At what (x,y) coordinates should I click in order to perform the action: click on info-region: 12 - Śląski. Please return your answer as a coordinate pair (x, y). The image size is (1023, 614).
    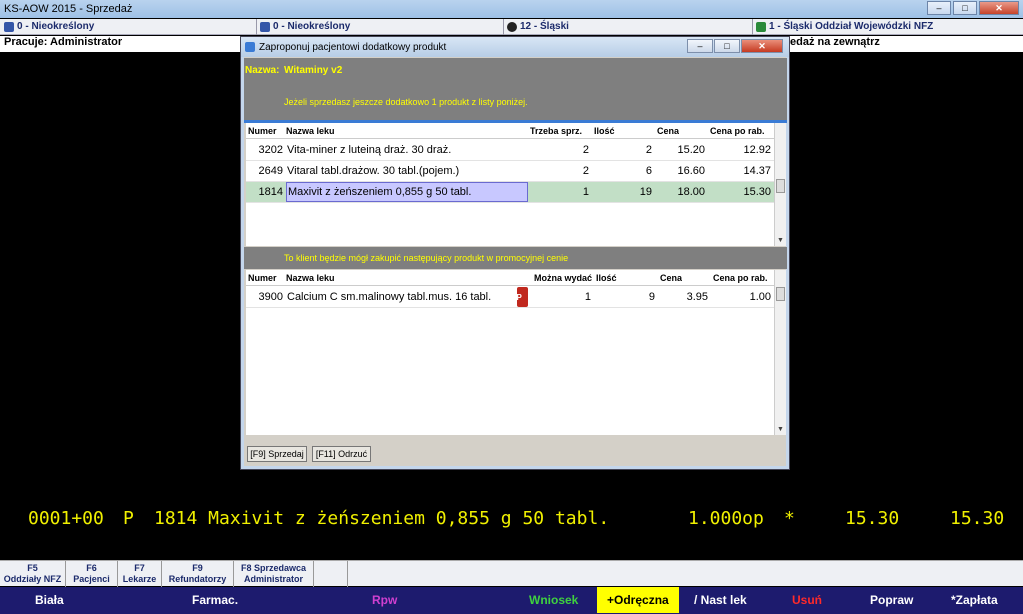
    Looking at the image, I should click on (538, 26).